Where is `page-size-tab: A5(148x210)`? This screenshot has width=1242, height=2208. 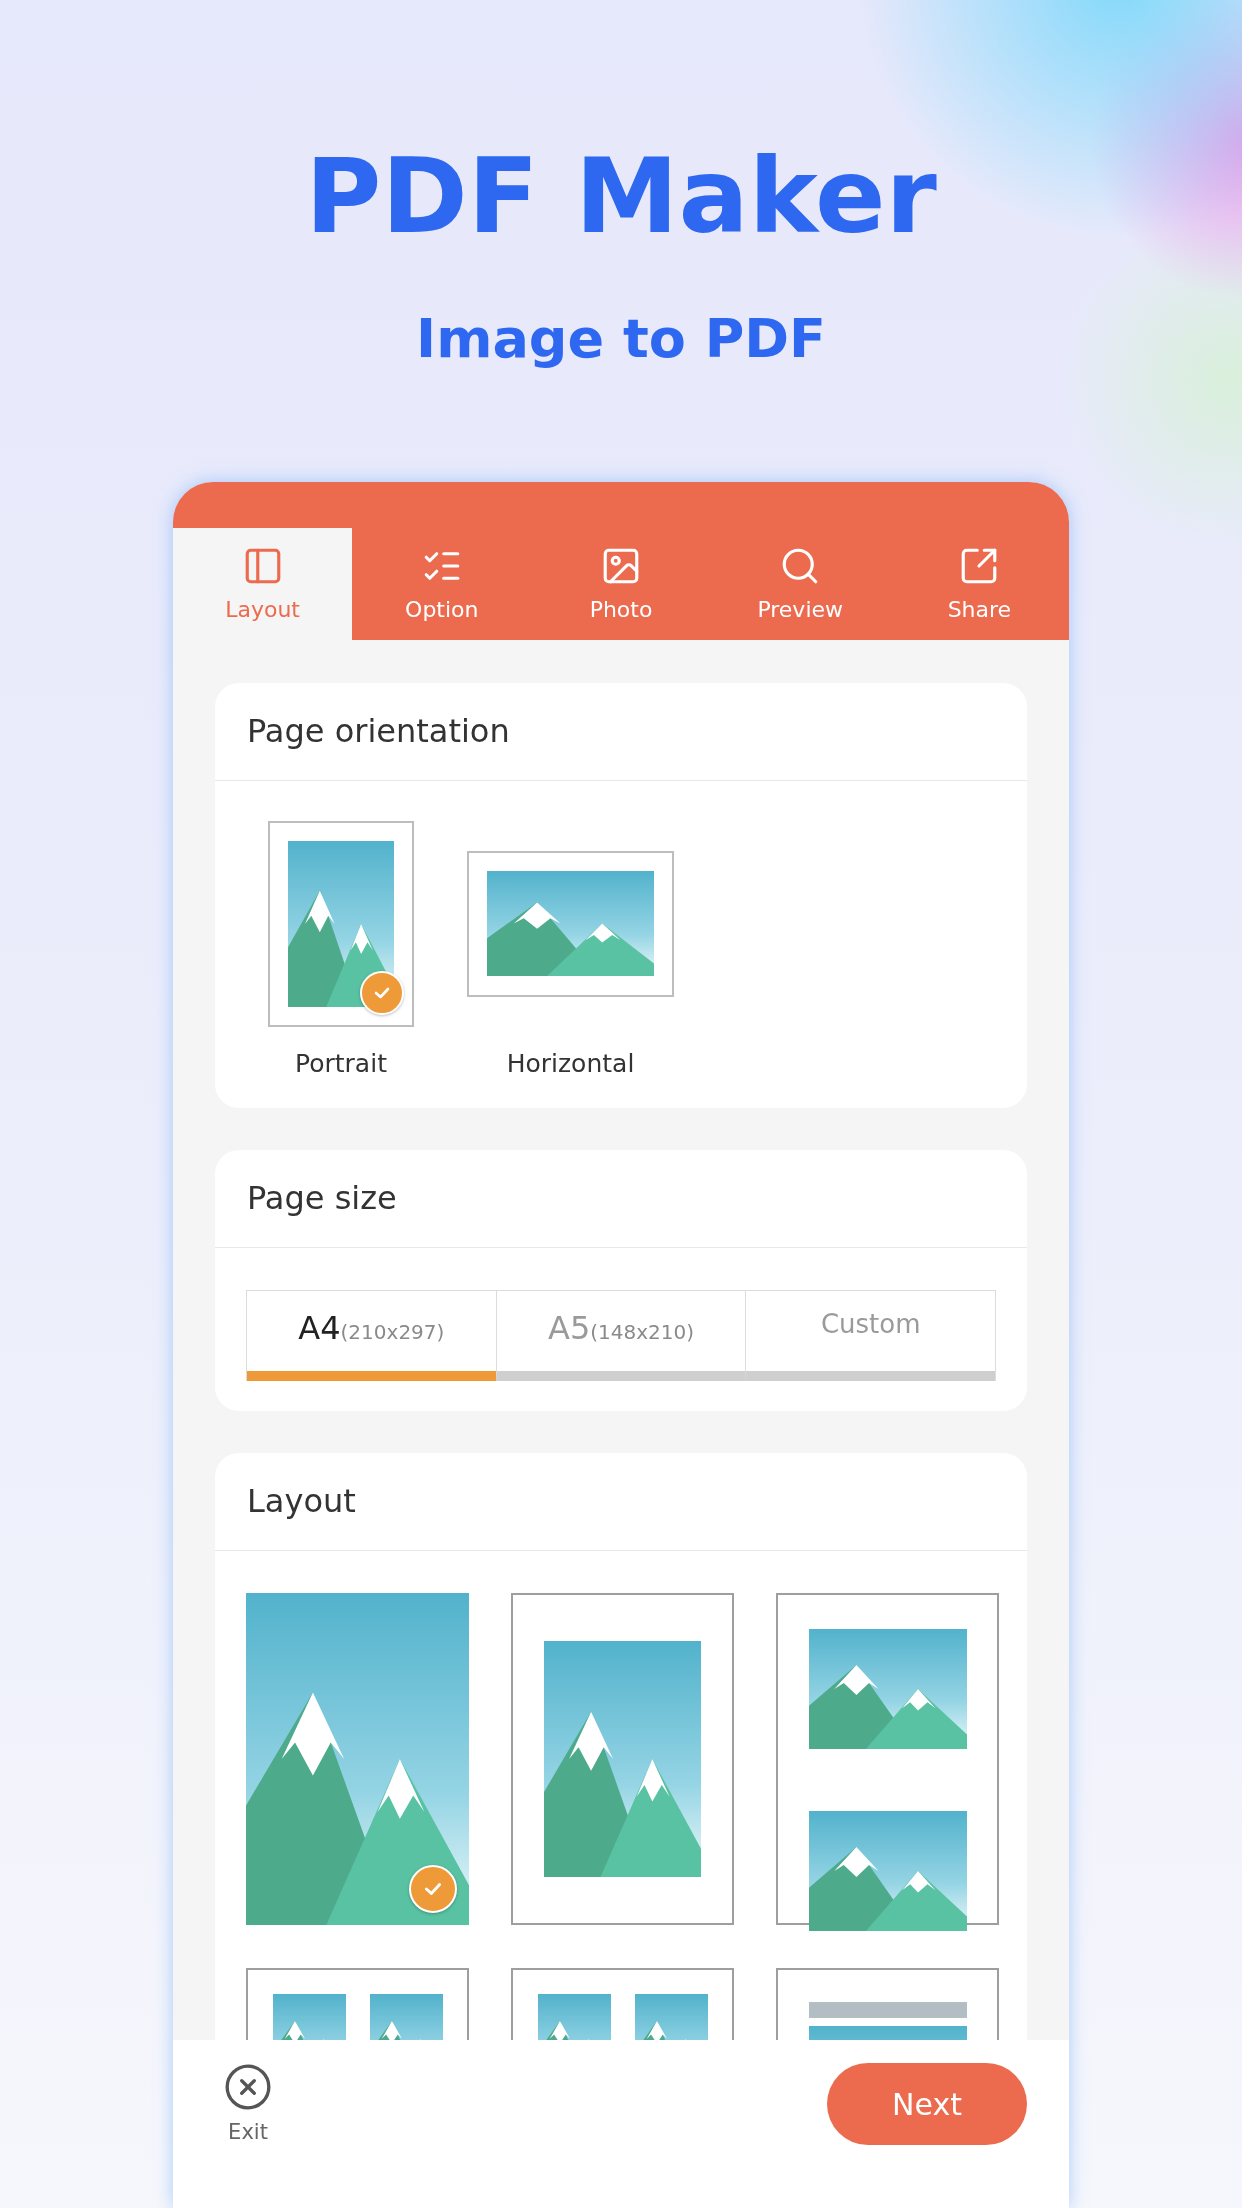 page-size-tab: A5(148x210) is located at coordinates (620, 1335).